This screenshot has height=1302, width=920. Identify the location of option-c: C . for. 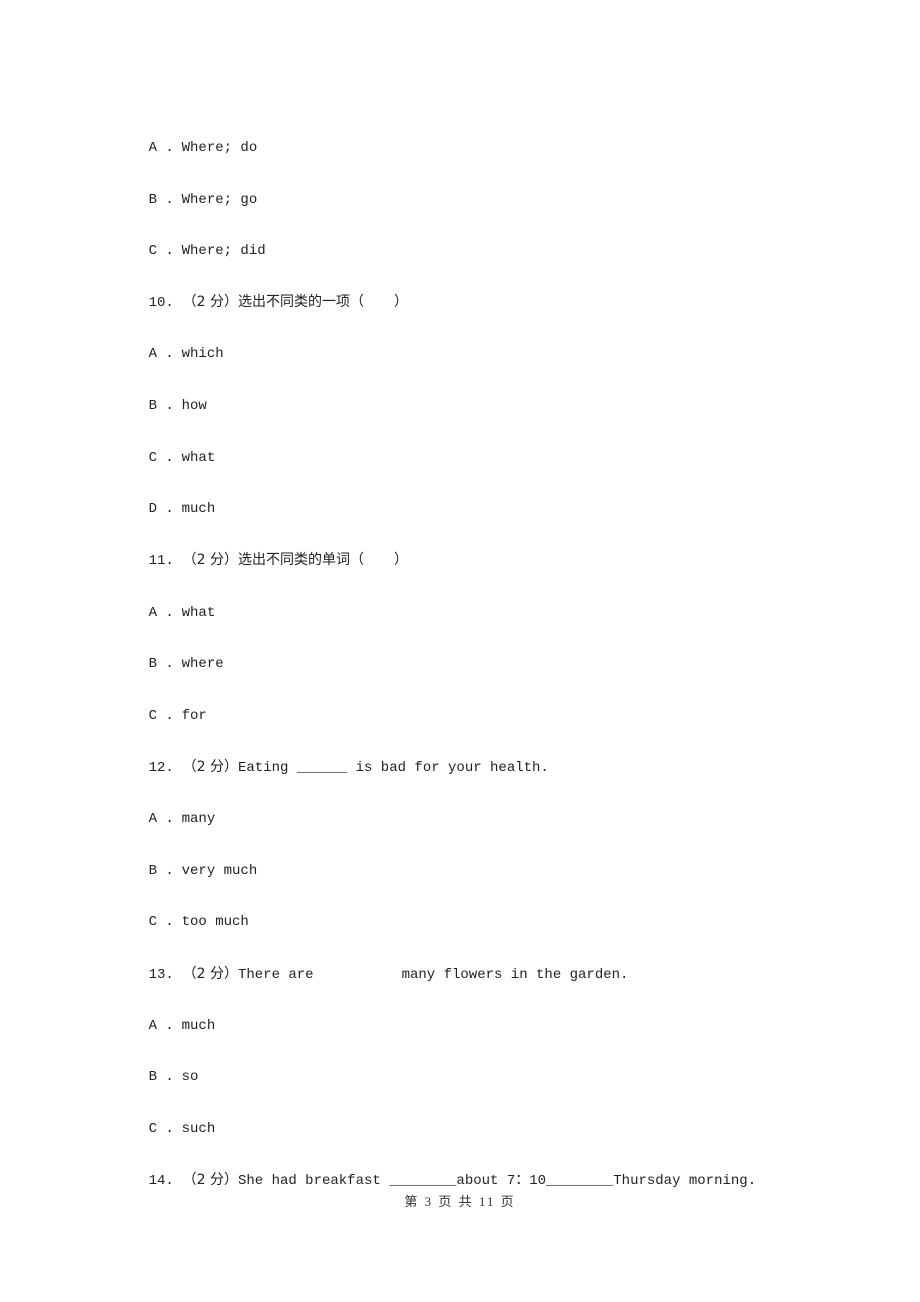
(161, 716).